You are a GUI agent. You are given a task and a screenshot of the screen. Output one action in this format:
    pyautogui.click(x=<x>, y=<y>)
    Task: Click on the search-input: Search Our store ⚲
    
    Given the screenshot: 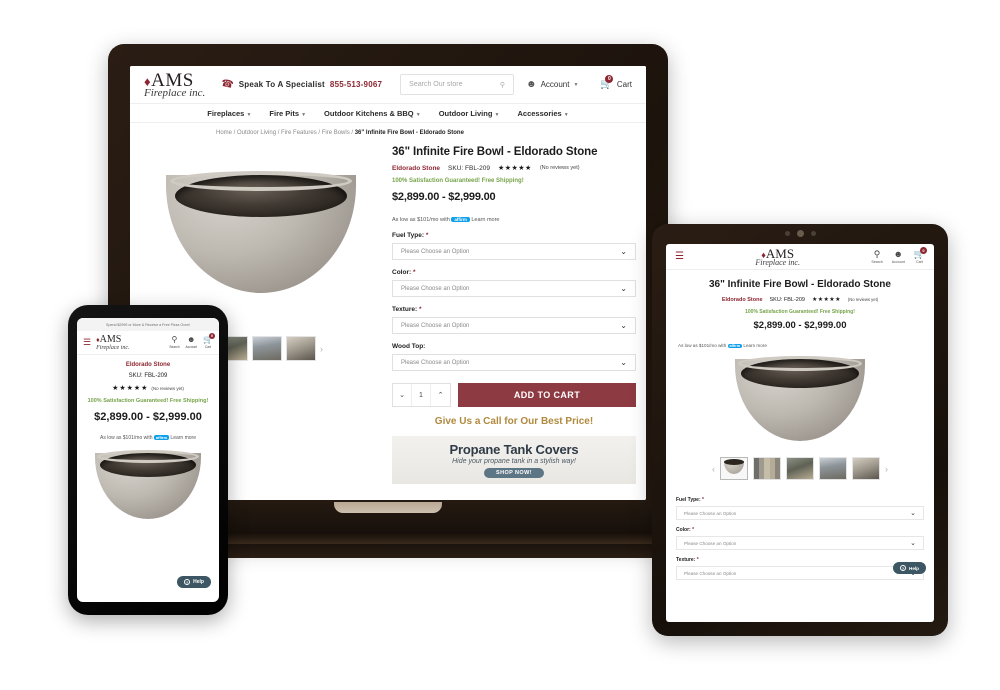 What is the action you would take?
    pyautogui.click(x=457, y=84)
    